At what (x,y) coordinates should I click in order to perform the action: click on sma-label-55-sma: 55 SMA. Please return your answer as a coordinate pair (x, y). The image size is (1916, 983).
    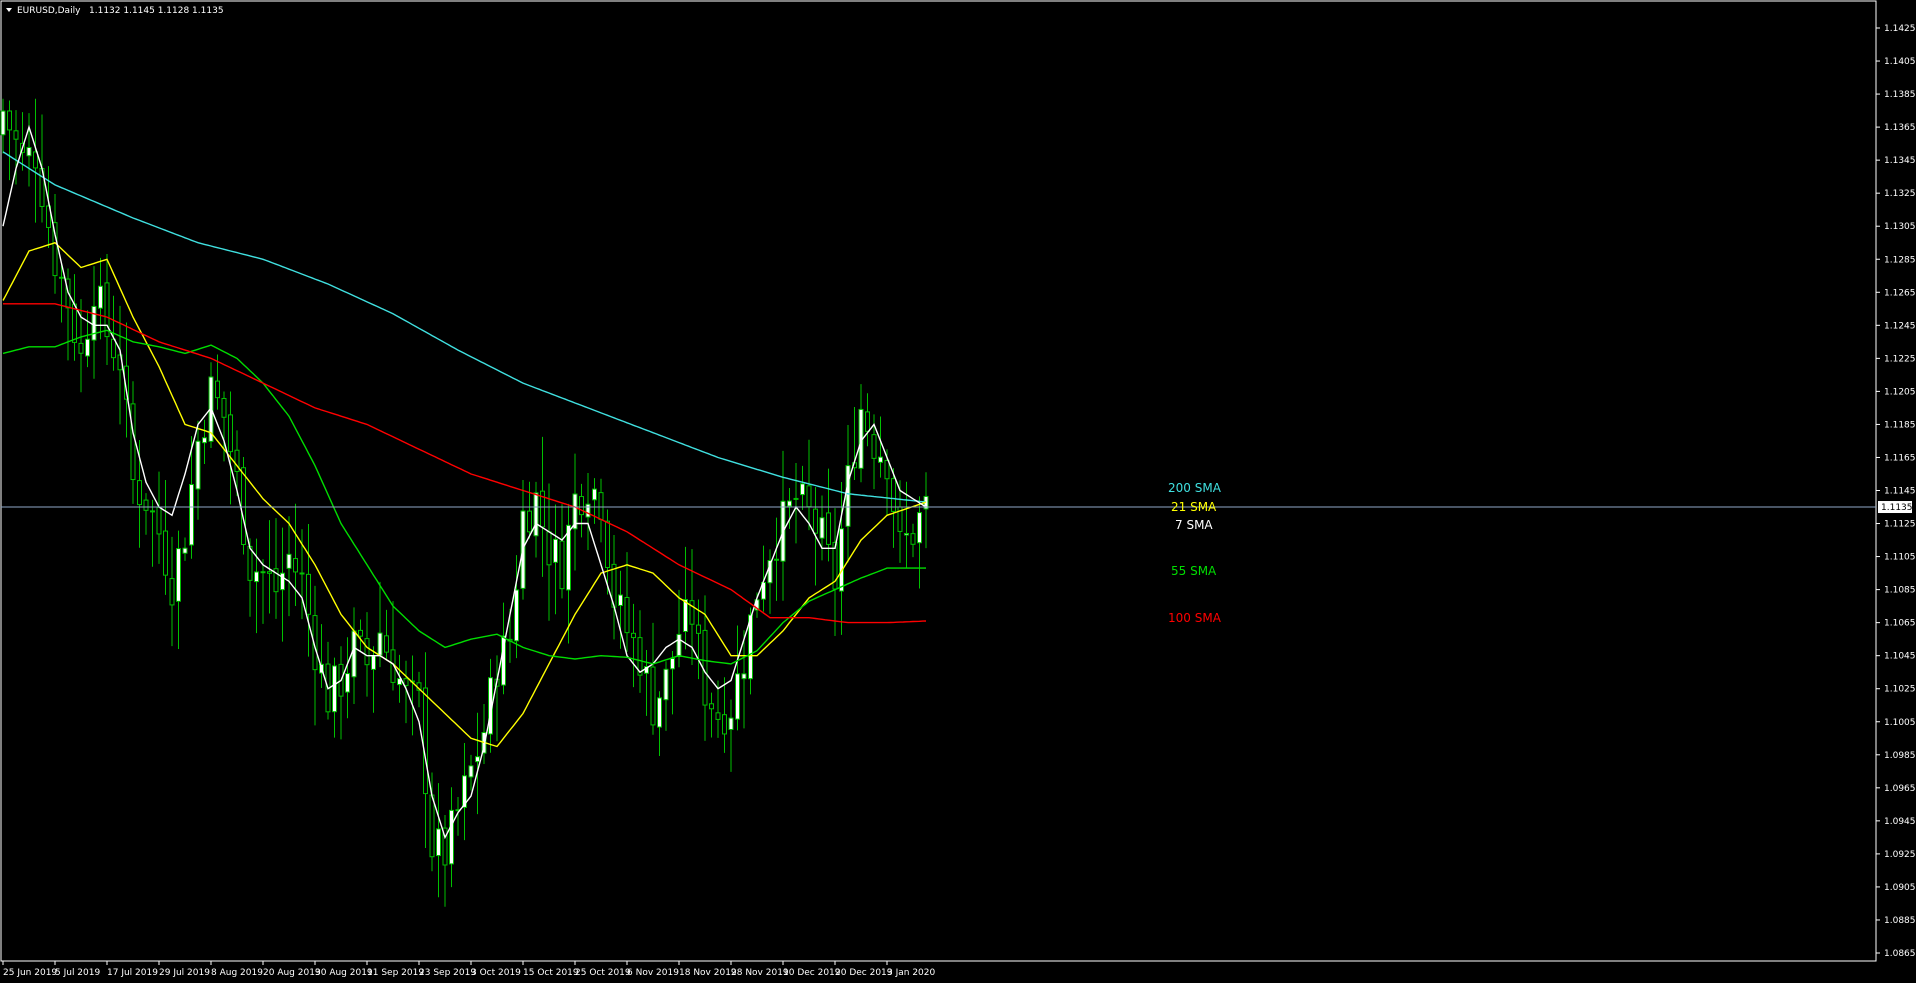
    Looking at the image, I should click on (1194, 571).